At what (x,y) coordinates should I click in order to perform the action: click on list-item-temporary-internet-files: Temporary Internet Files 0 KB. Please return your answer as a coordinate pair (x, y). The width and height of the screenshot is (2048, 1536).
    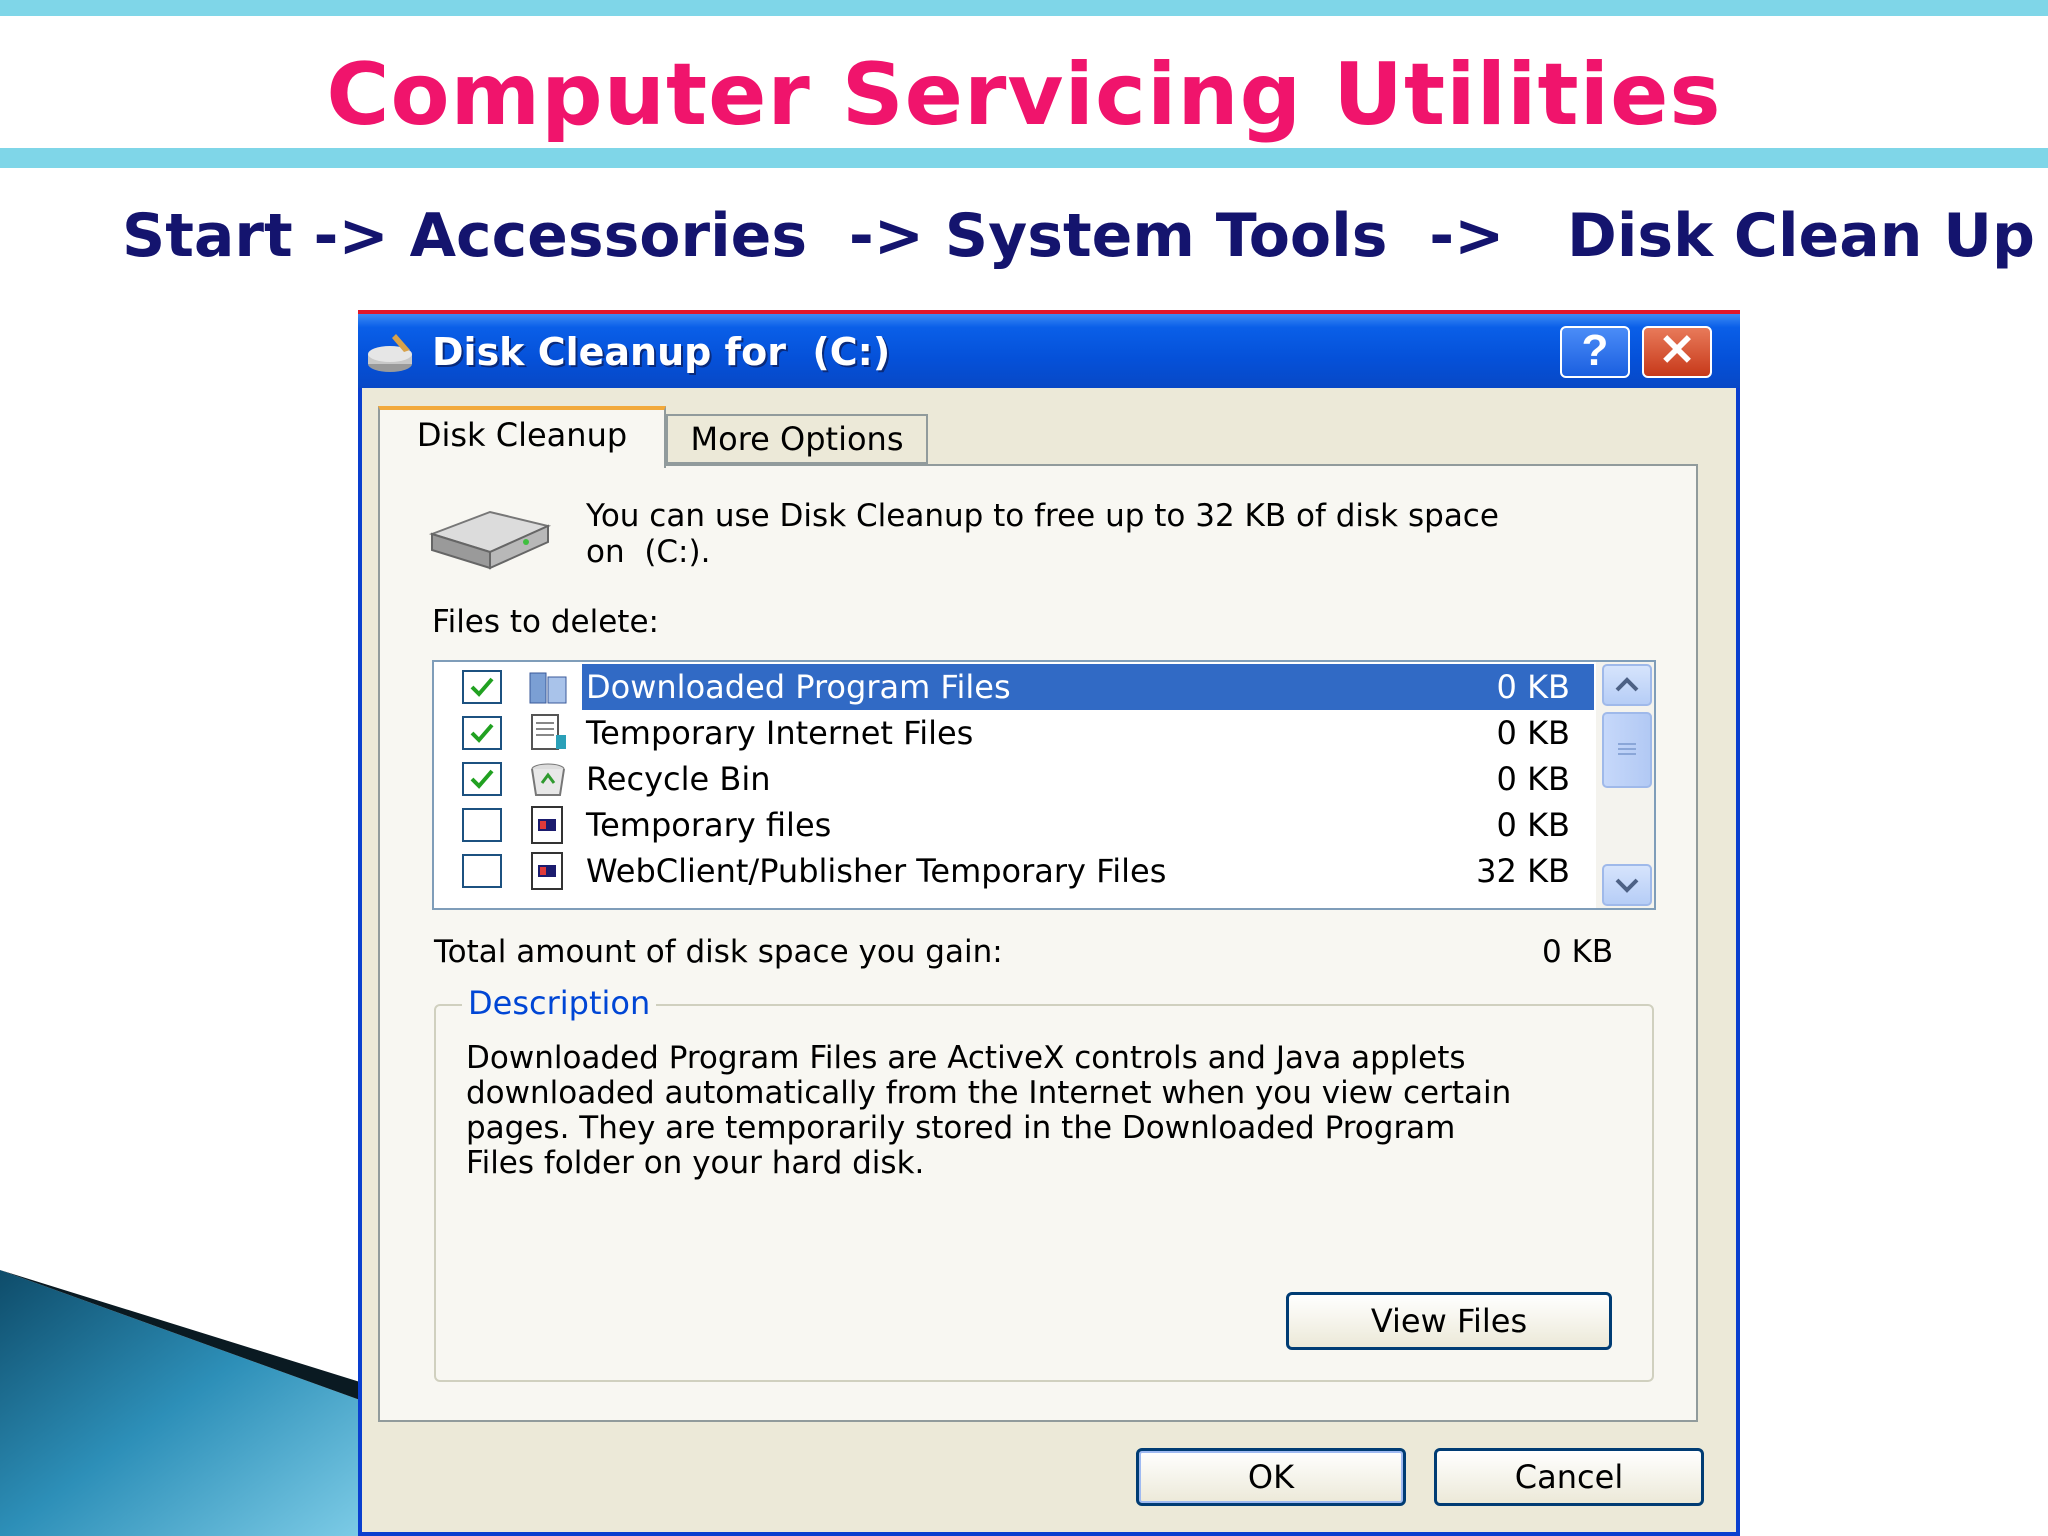
    Looking at the image, I should click on (1014, 733).